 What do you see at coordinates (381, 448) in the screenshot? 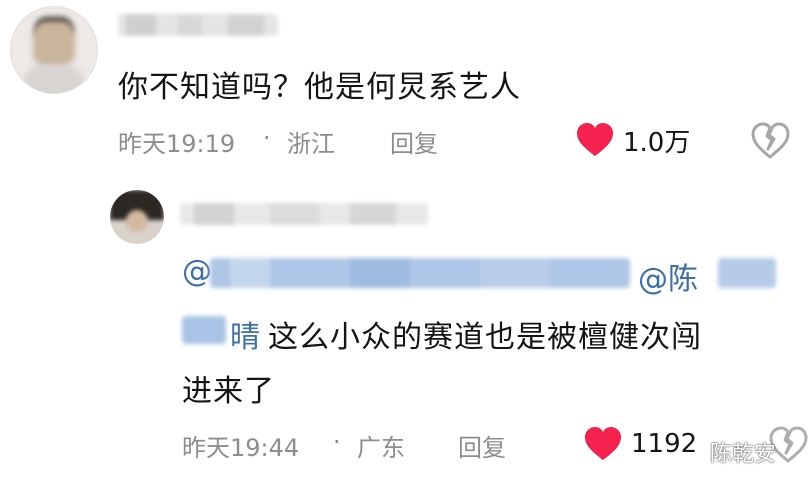
I see `comment-location: 广东` at bounding box center [381, 448].